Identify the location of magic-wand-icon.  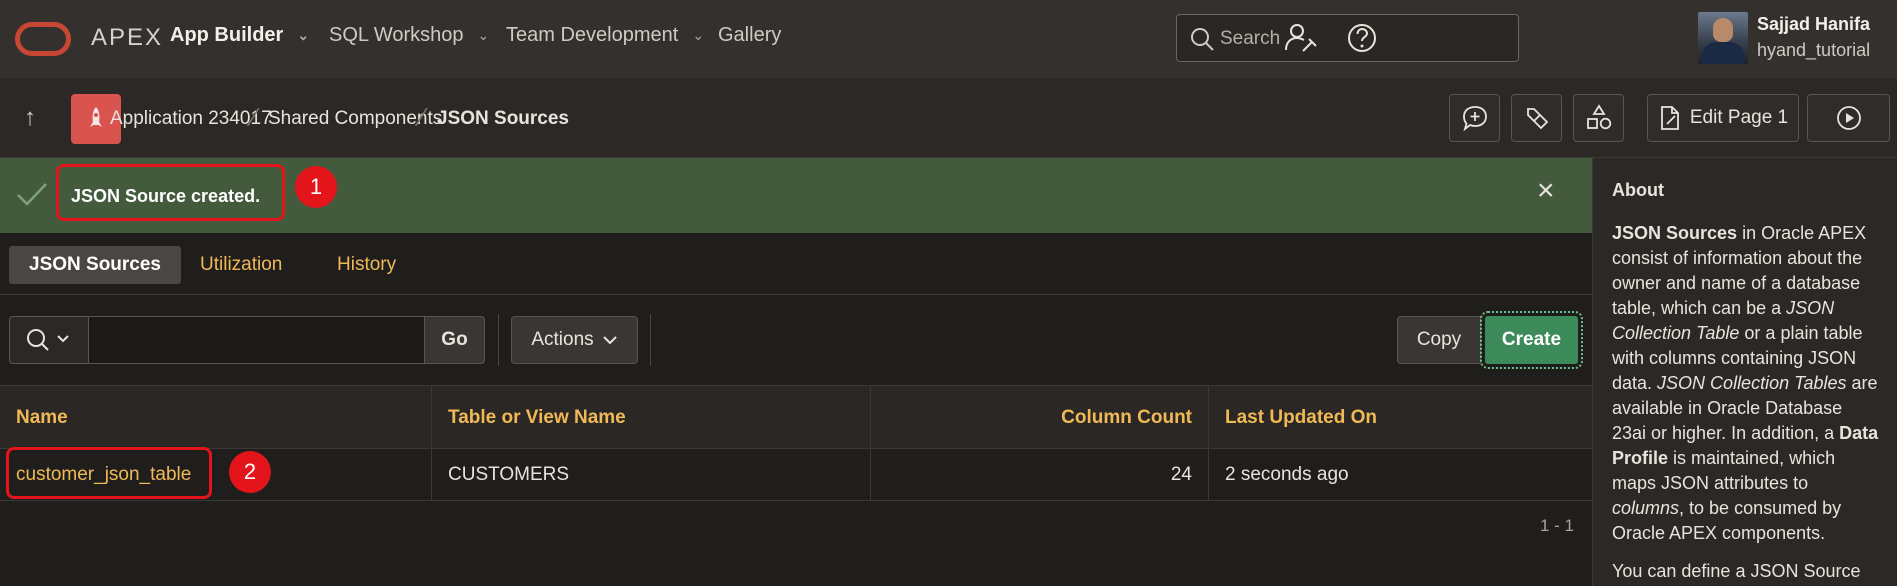
(1537, 119).